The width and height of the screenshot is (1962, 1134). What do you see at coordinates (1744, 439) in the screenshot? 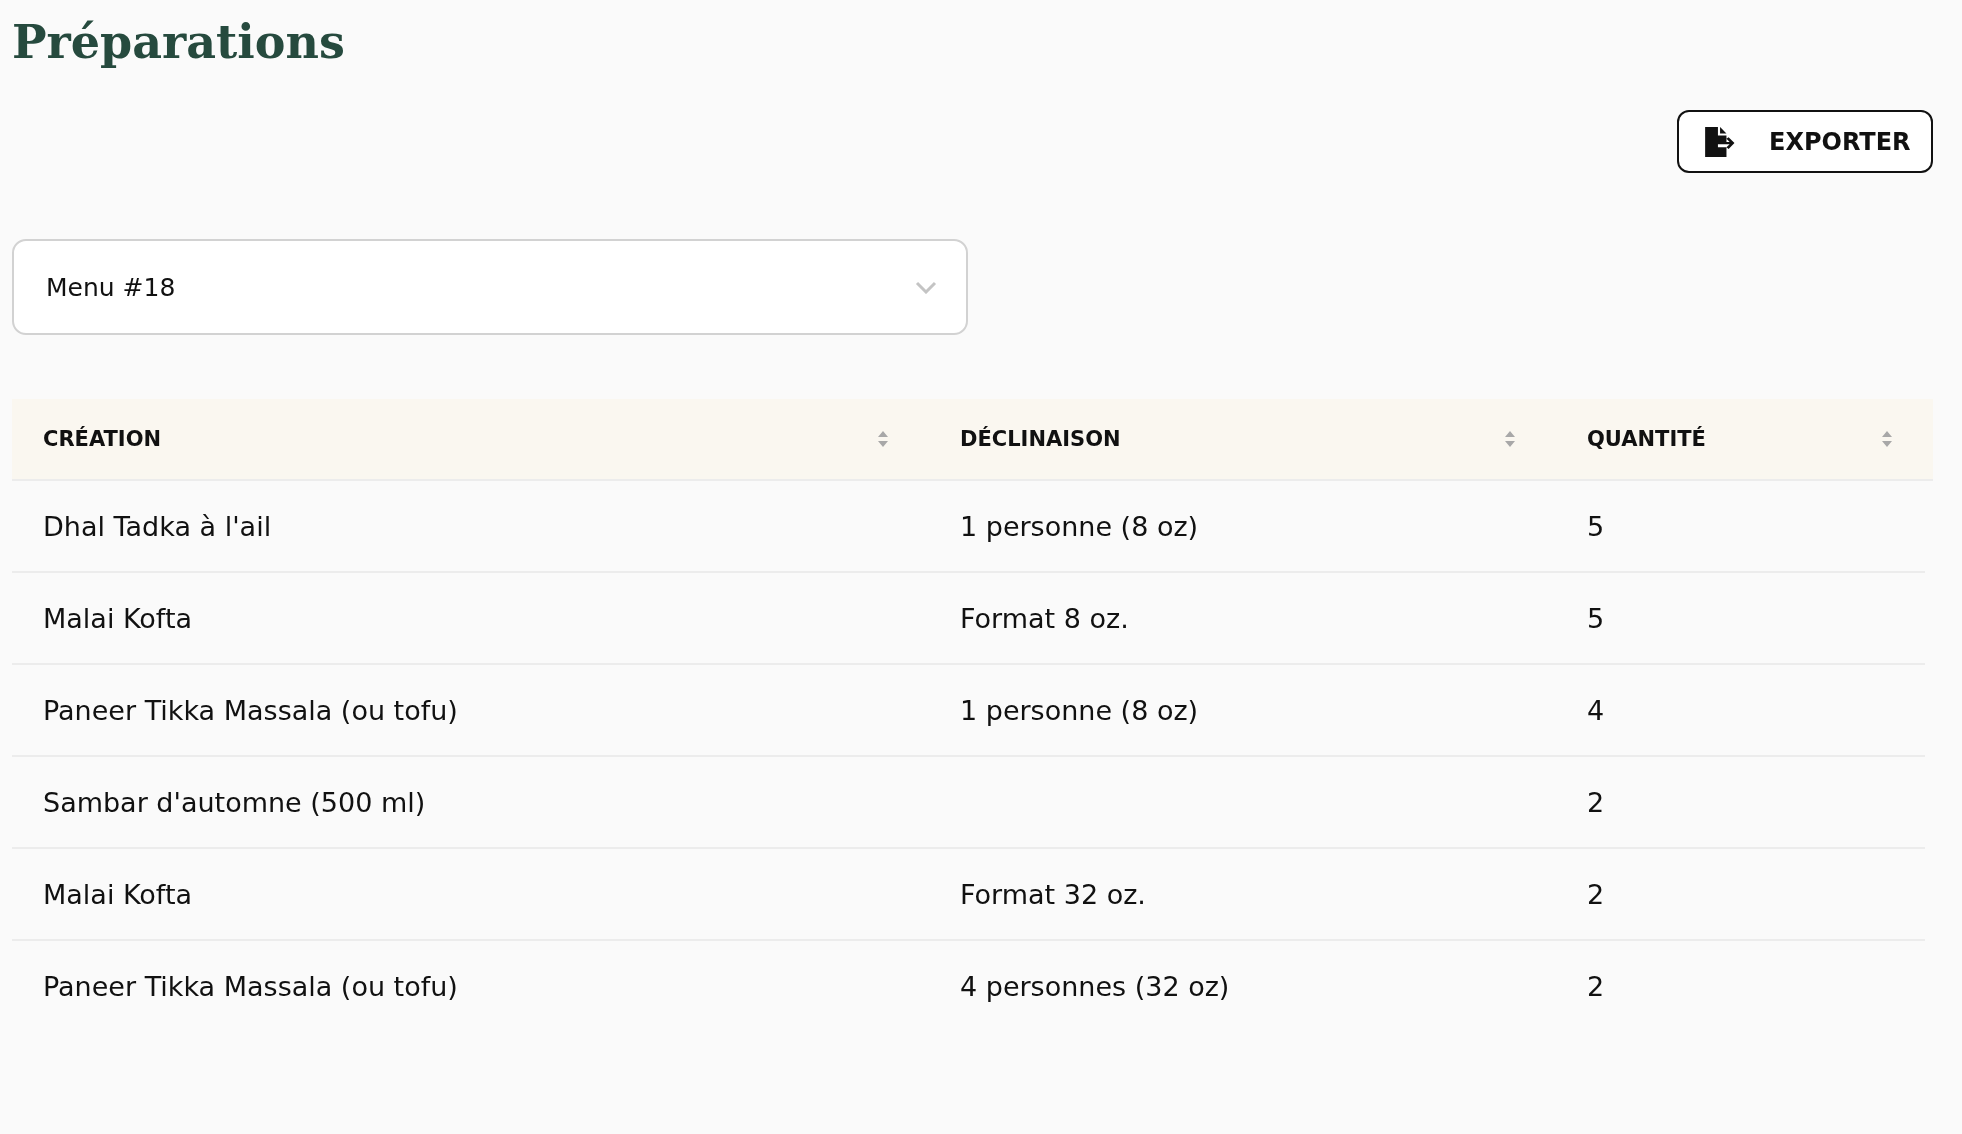
I see `column-header: QUANTITÉ` at bounding box center [1744, 439].